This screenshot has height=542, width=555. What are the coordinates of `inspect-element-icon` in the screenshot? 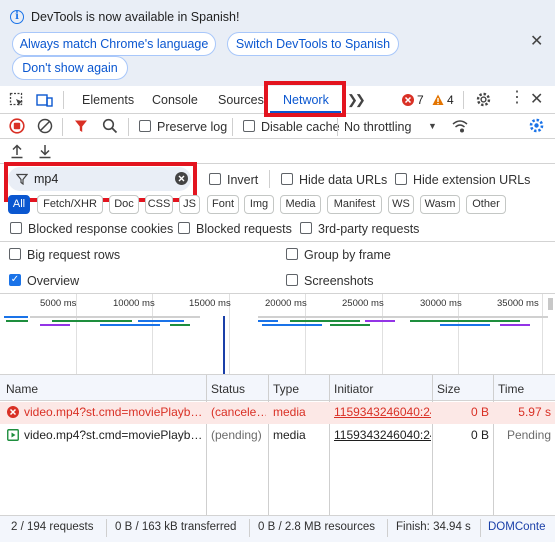 It's located at (17, 100).